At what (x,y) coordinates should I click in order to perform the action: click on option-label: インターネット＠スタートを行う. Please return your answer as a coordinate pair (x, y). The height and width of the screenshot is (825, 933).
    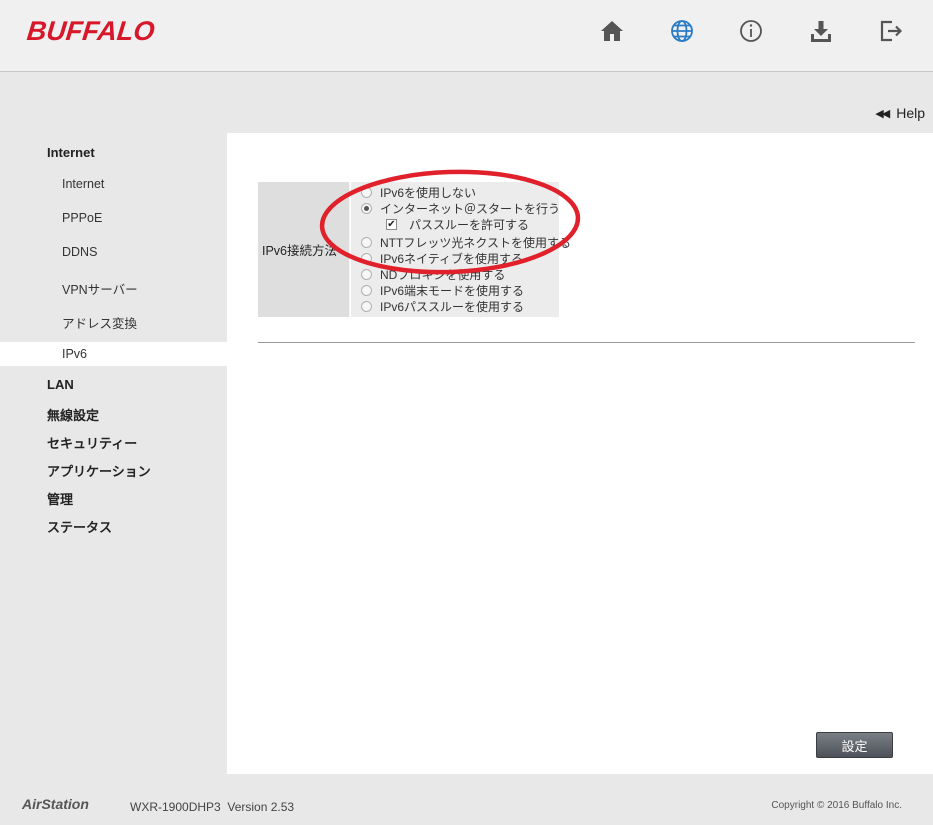
    Looking at the image, I should click on (470, 208).